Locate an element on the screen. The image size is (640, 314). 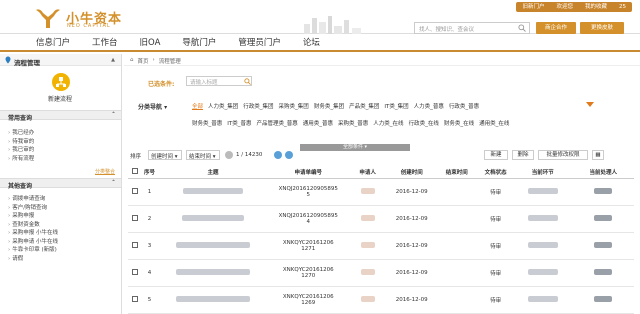
col-header-no: 序号 is located at coordinates (149, 172).